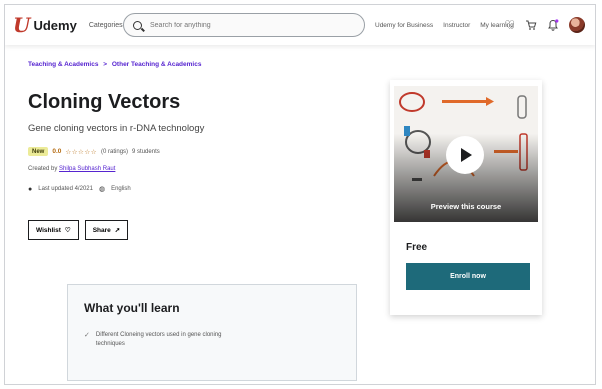 The height and width of the screenshot is (389, 602). I want to click on play-icon, so click(466, 155).